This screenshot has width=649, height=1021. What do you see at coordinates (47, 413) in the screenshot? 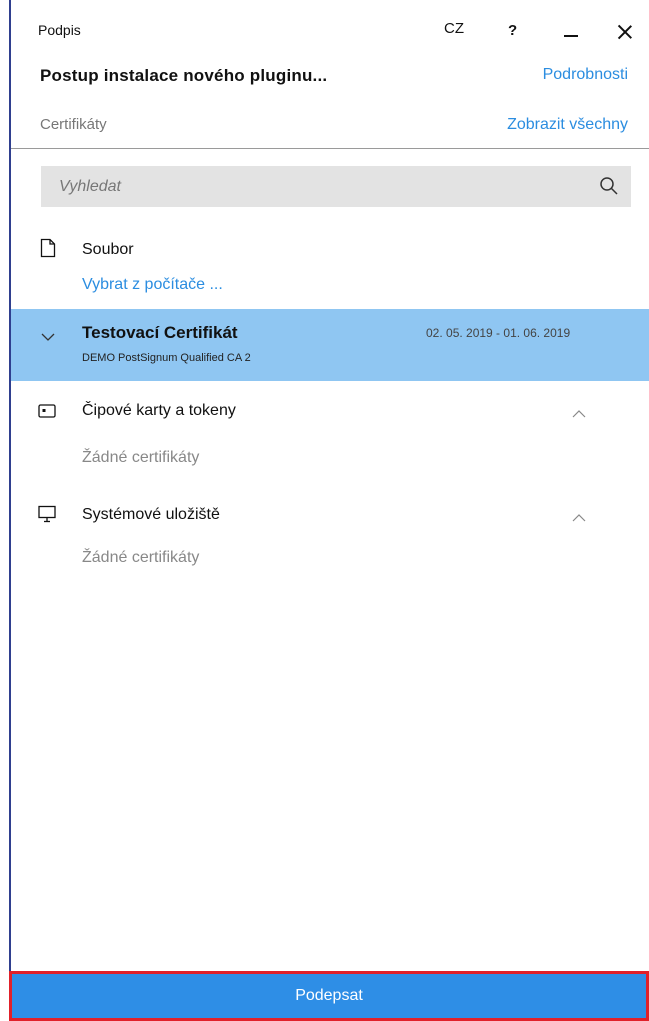
I see `smartcard-icon` at bounding box center [47, 413].